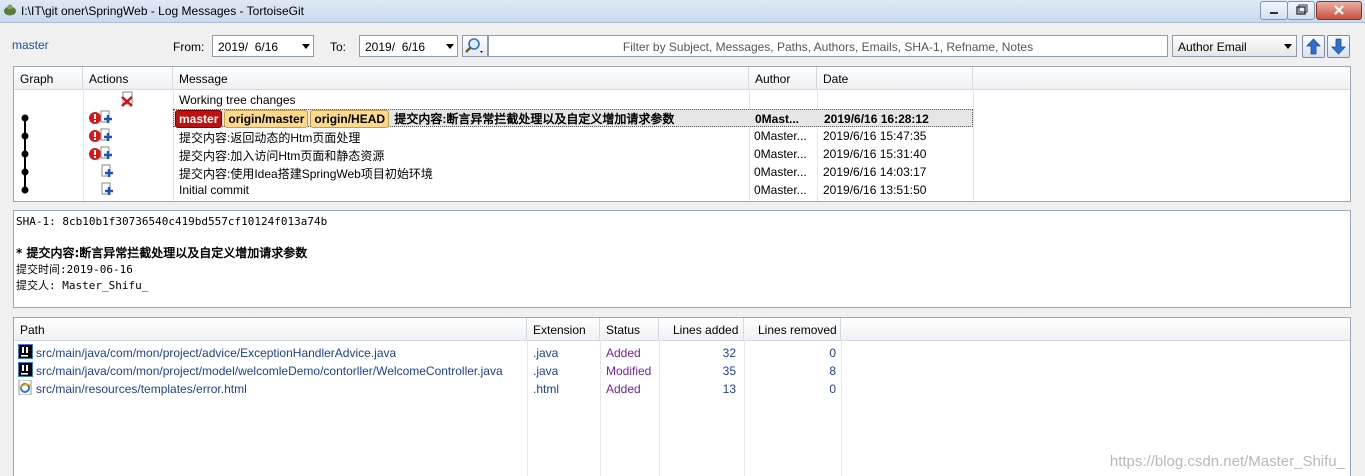 The width and height of the screenshot is (1365, 476). I want to click on column-header-lines-added: Lines added, so click(701, 329).